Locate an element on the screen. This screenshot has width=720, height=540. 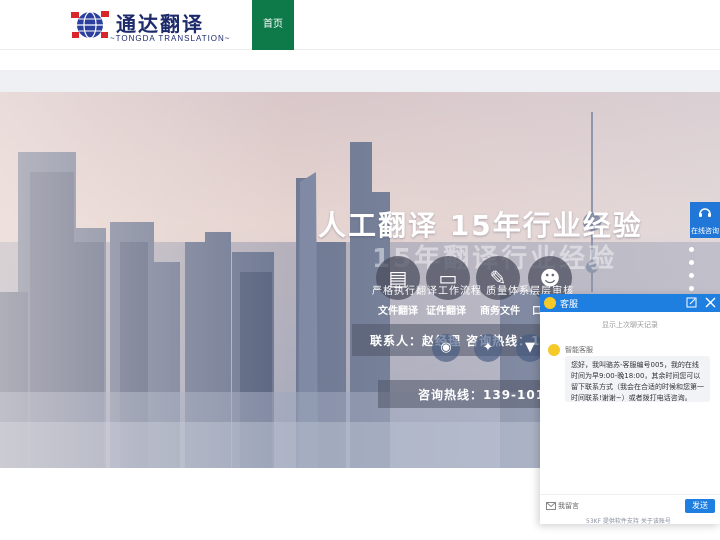
online-consult-button: 在线咨询 is located at coordinates (705, 220).